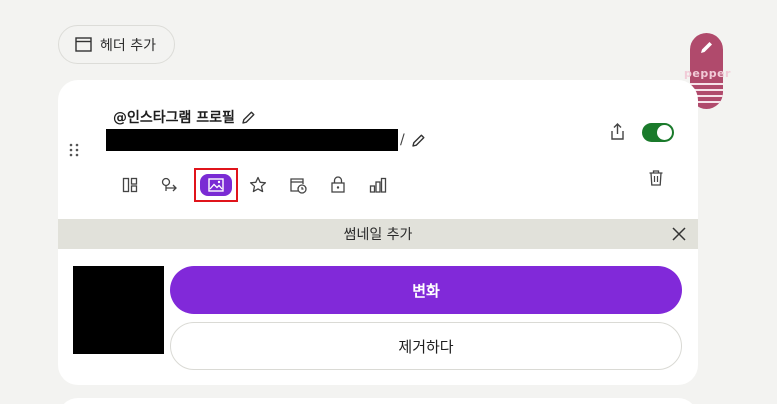 This screenshot has height=404, width=777. What do you see at coordinates (130, 185) in the screenshot?
I see `layout-icon` at bounding box center [130, 185].